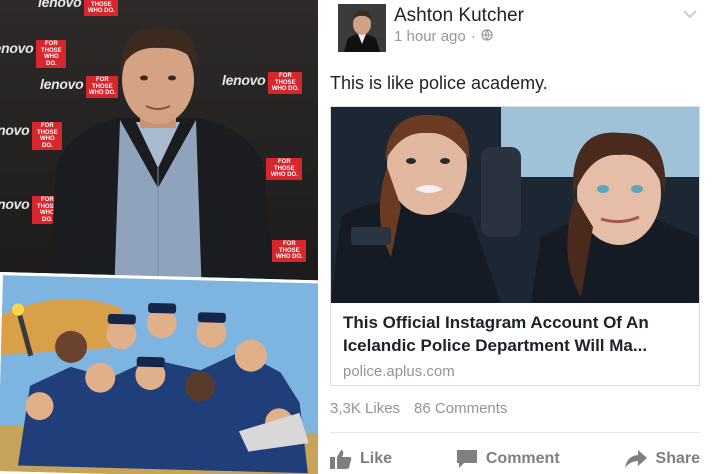  I want to click on share-label: Share, so click(677, 458).